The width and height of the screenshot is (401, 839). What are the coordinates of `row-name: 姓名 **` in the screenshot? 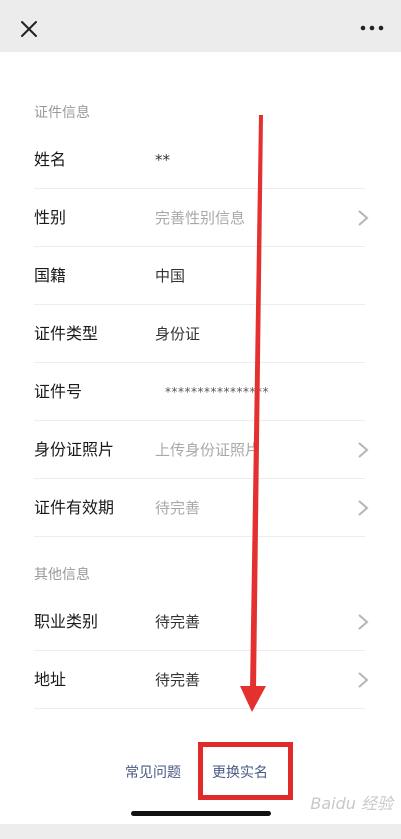 It's located at (199, 160).